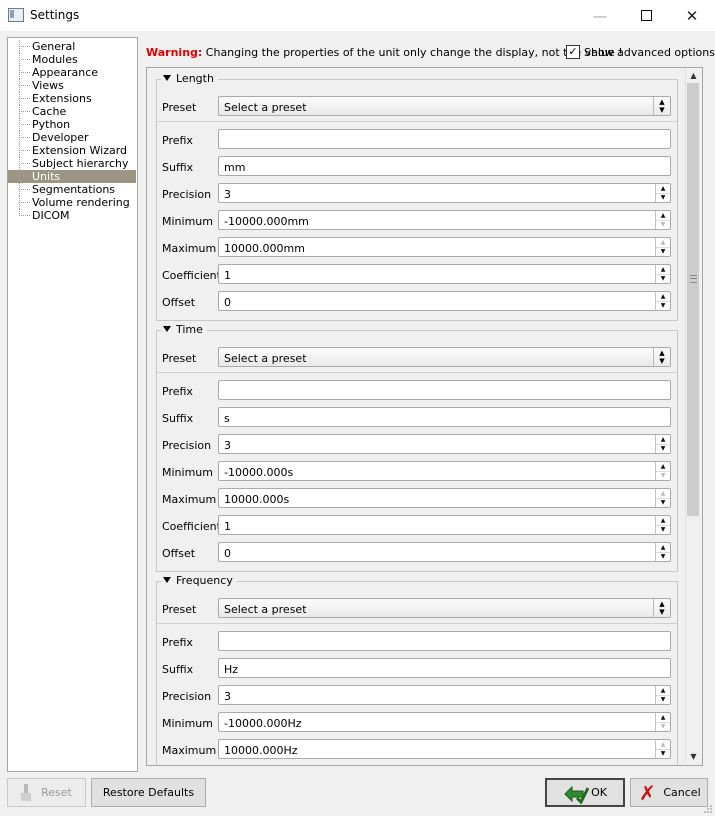 Image resolution: width=715 pixels, height=816 pixels. Describe the element at coordinates (444, 471) in the screenshot. I see `minimum-spinbox: -10000.000s ▲ ▼` at that location.